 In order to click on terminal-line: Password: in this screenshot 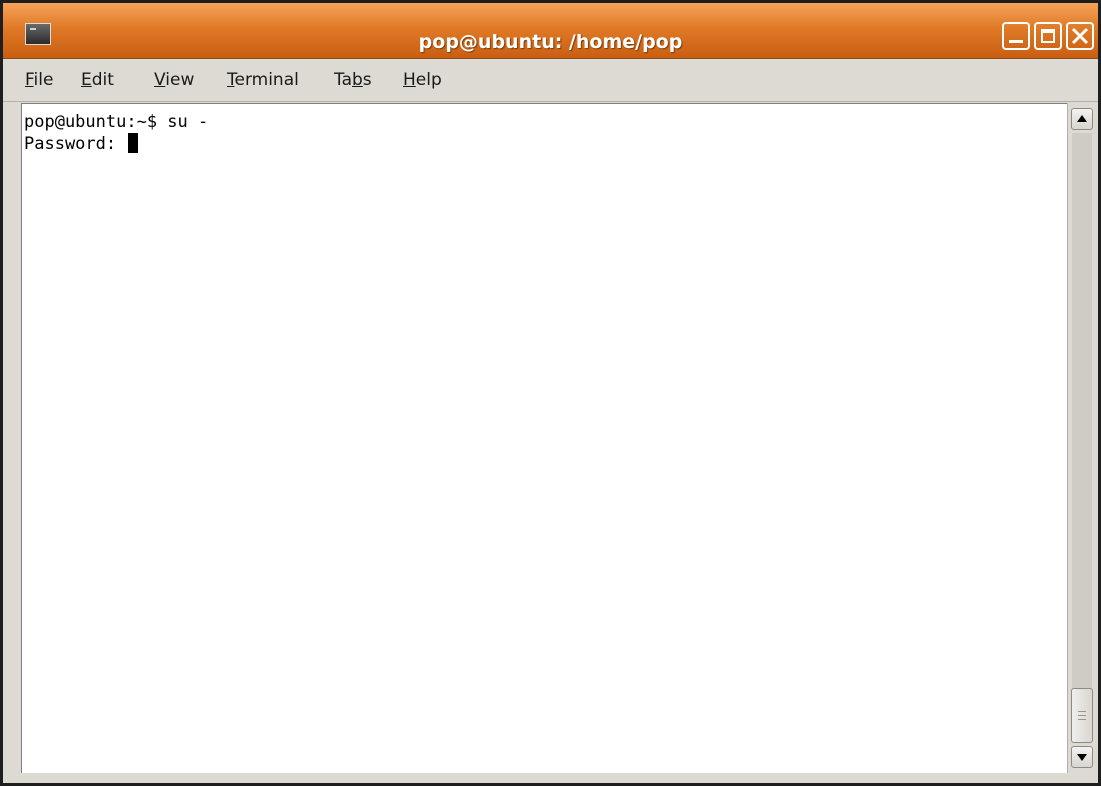, I will do `click(81, 144)`.